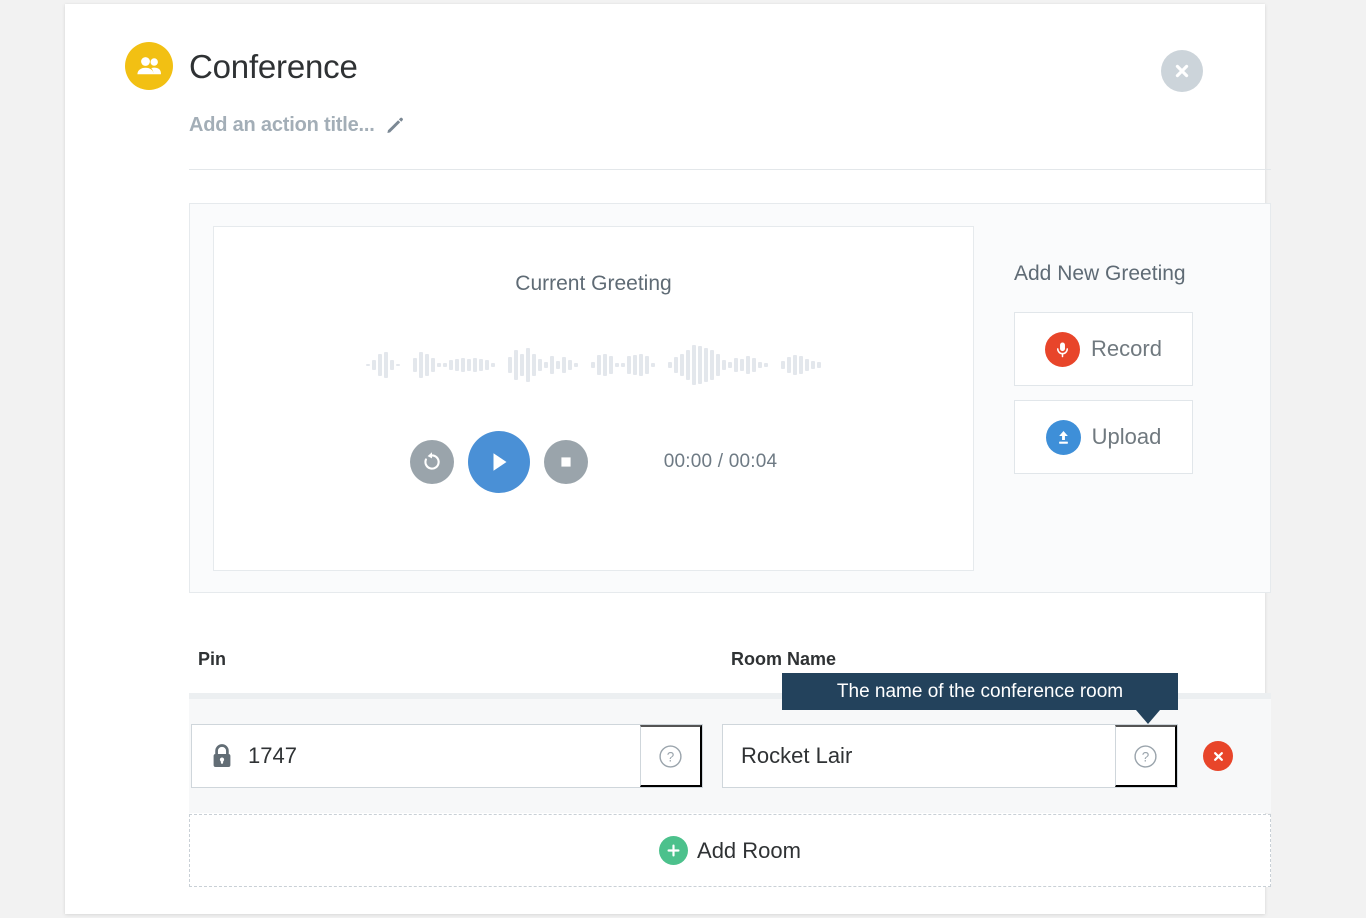 This screenshot has width=1366, height=918. Describe the element at coordinates (273, 66) in the screenshot. I see `page-title: Conference` at that location.